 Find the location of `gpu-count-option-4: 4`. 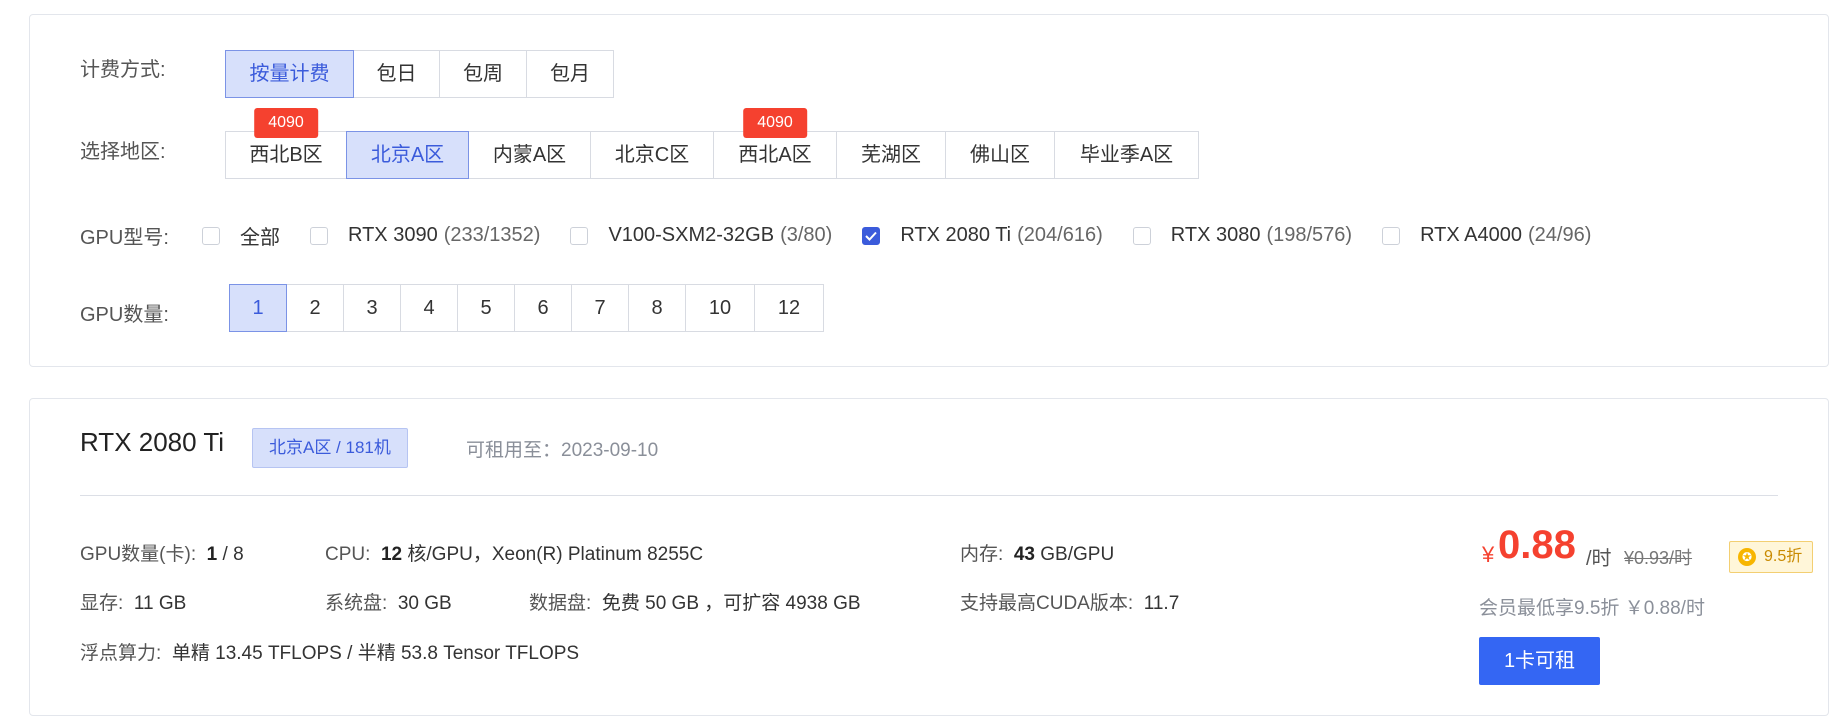

gpu-count-option-4: 4 is located at coordinates (429, 308).